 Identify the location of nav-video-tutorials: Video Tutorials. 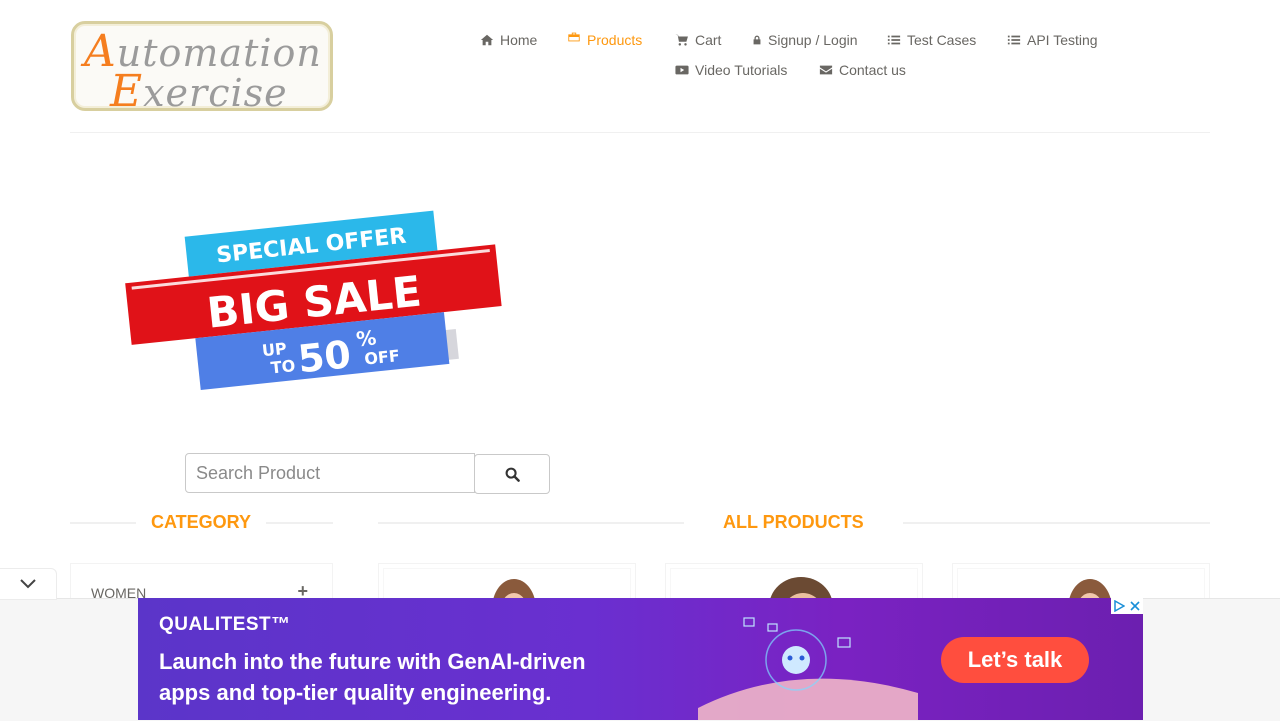
(731, 70).